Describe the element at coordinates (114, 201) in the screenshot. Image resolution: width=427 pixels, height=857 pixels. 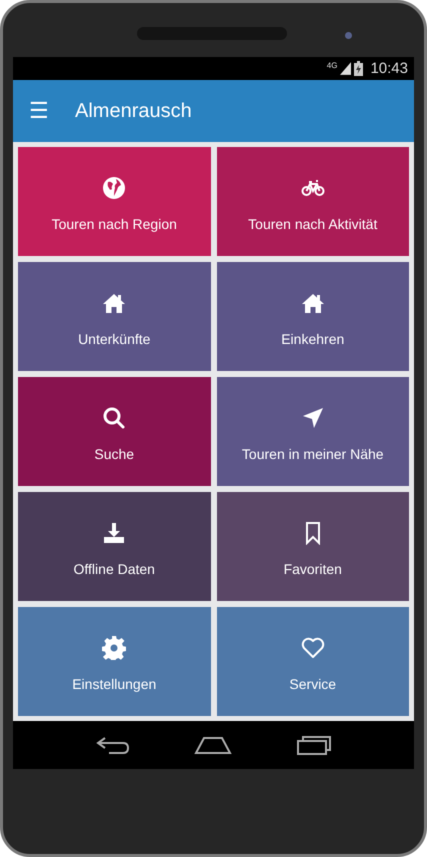
I see `menu-tile: Touren nach Region` at that location.